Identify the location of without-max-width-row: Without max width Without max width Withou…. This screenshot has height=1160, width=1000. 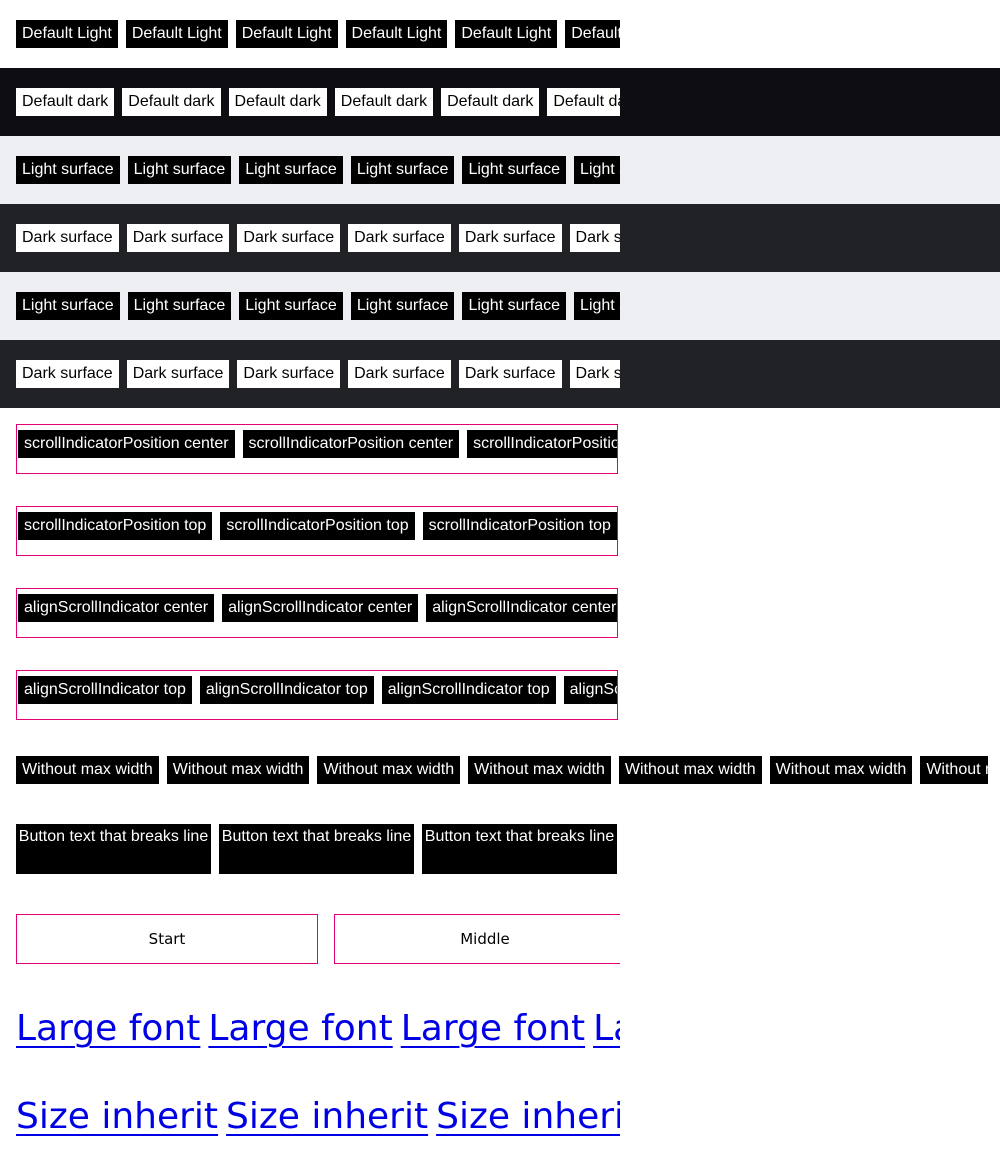
(502, 770).